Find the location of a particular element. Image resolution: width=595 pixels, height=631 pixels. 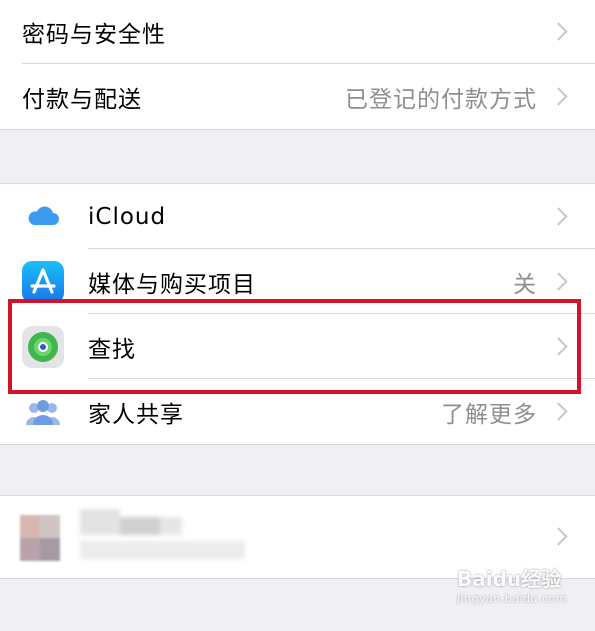

family-sharing-label: 家人共享 is located at coordinates (136, 414).